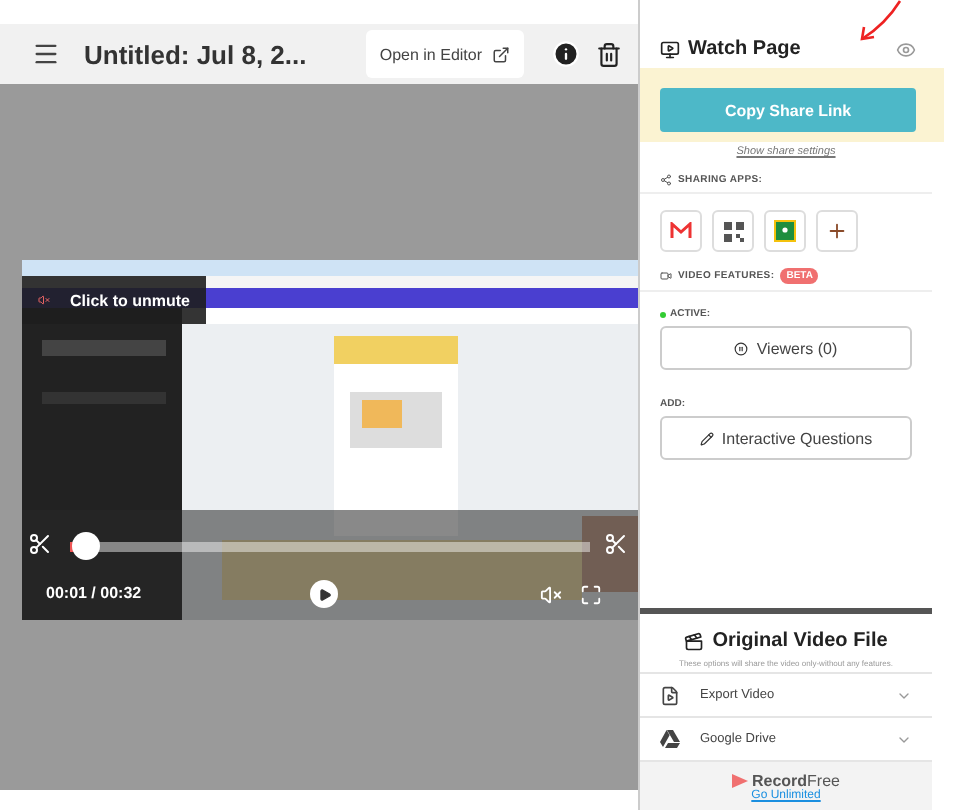 Image resolution: width=980 pixels, height=810 pixels. What do you see at coordinates (800, 641) in the screenshot?
I see `section-title: Original Video File` at bounding box center [800, 641].